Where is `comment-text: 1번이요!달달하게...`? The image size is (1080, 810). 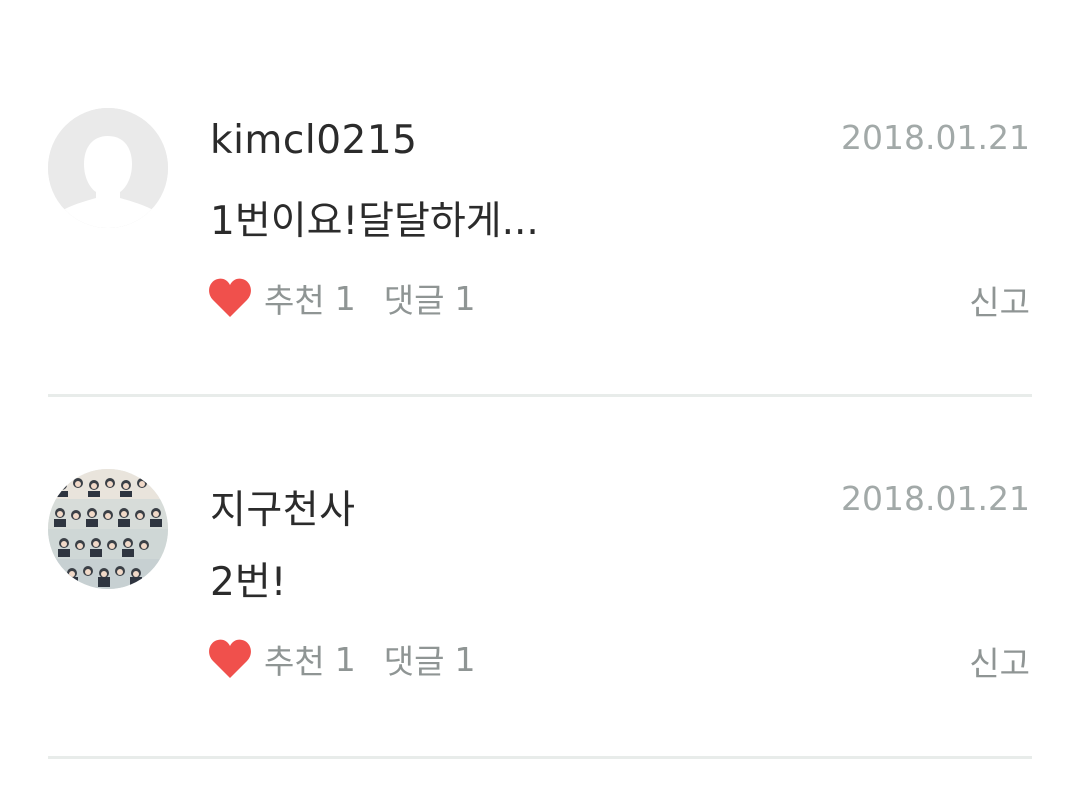 comment-text: 1번이요!달달하게... is located at coordinates (374, 221).